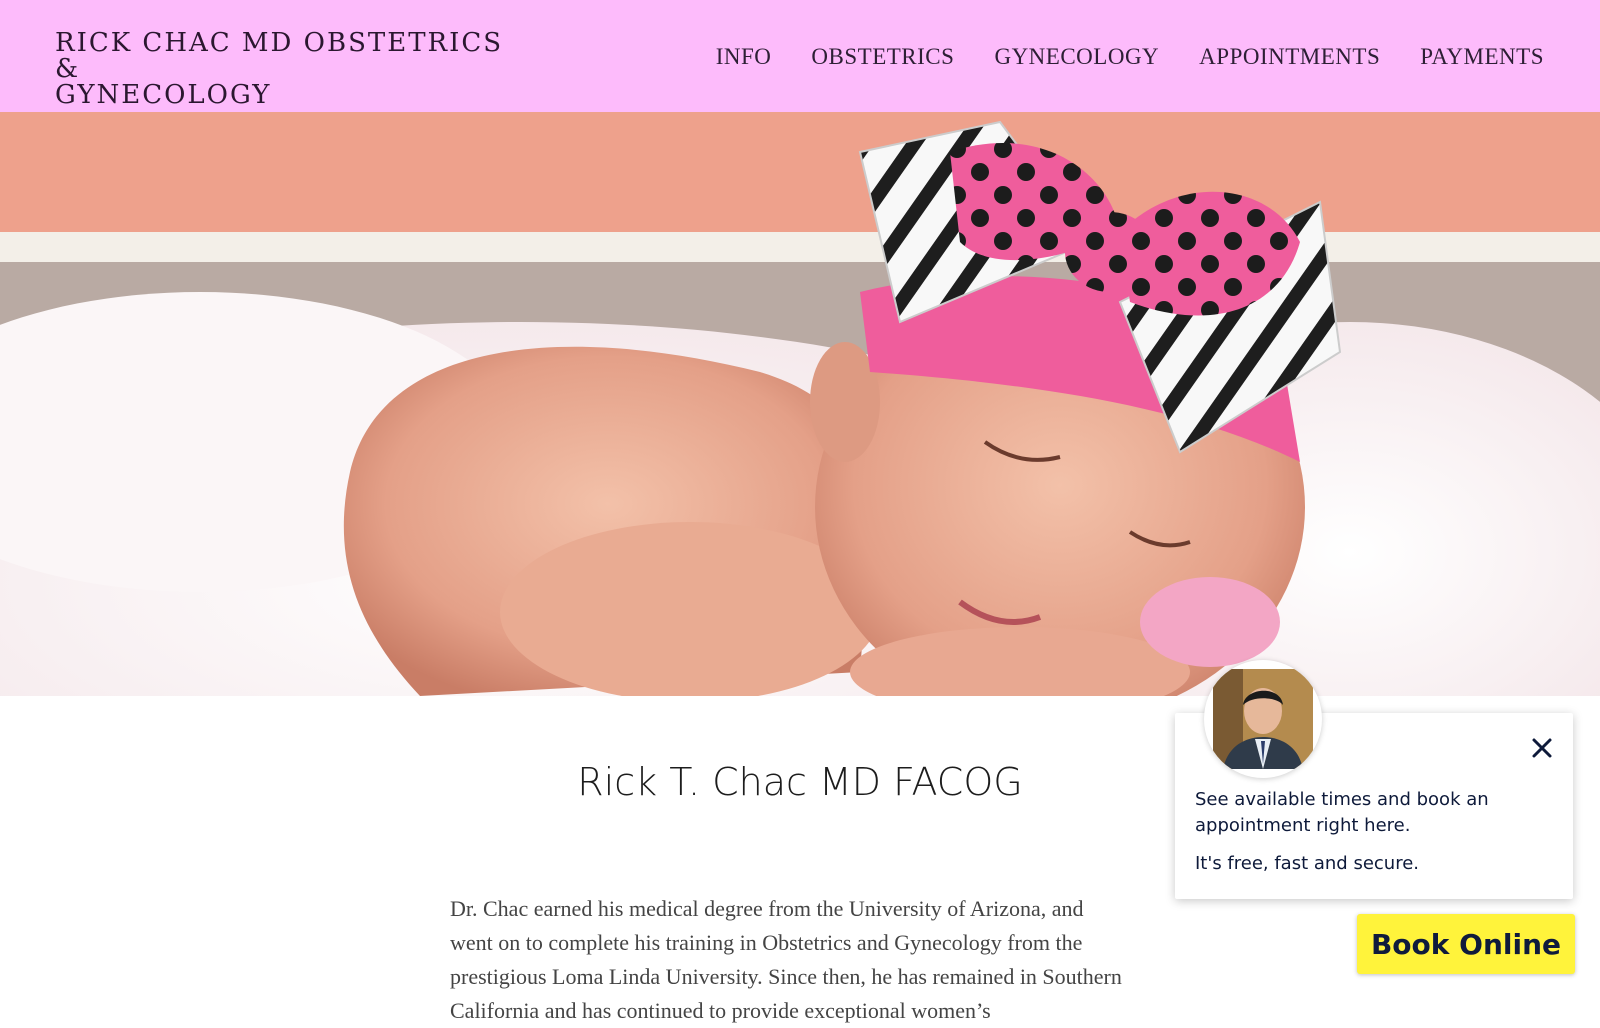  What do you see at coordinates (1542, 748) in the screenshot?
I see `close-icon` at bounding box center [1542, 748].